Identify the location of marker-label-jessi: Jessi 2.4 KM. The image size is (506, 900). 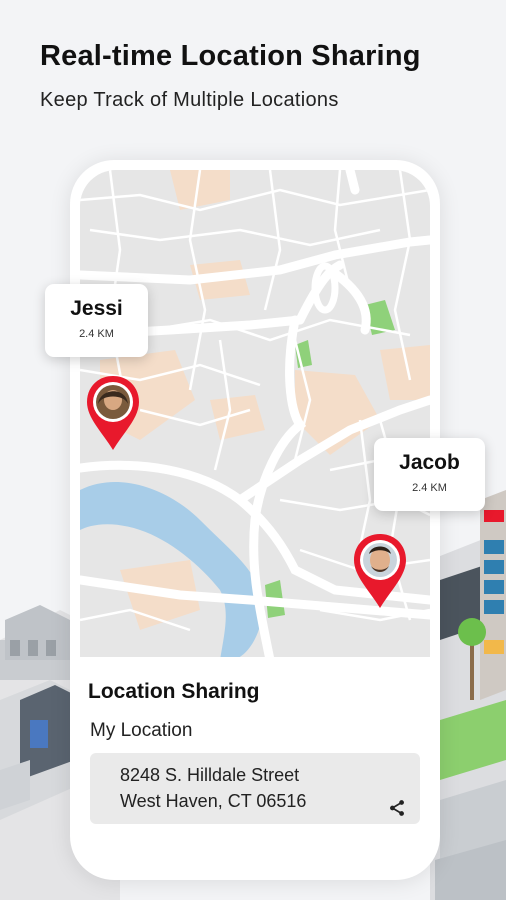
(96, 320).